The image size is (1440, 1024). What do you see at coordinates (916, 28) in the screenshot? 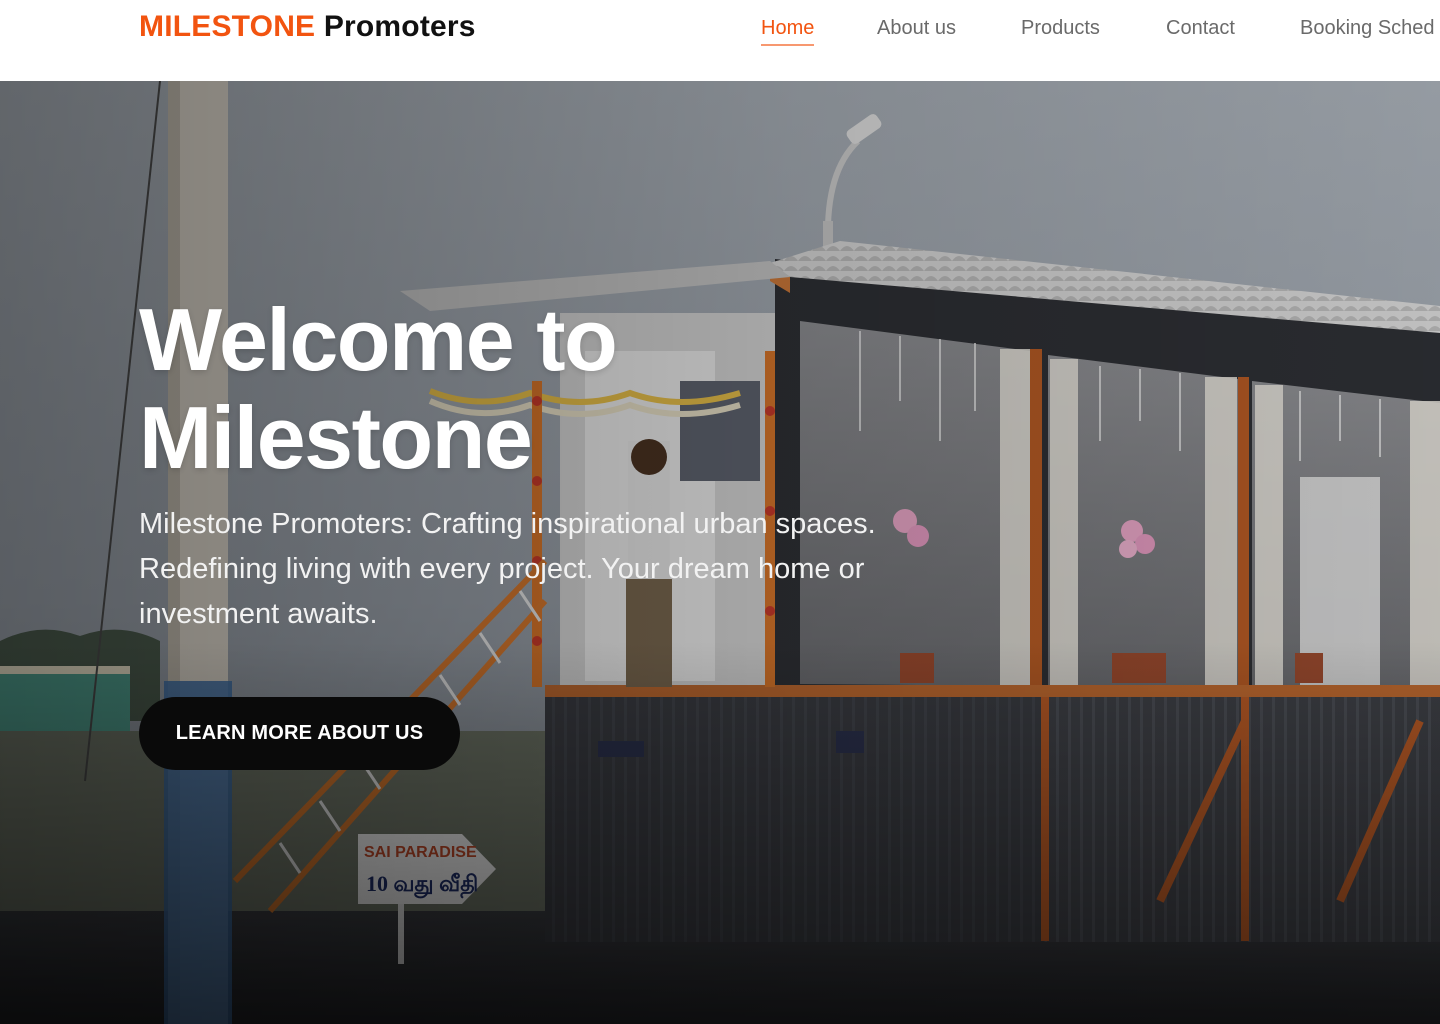
I see `nav-about-us: About us` at bounding box center [916, 28].